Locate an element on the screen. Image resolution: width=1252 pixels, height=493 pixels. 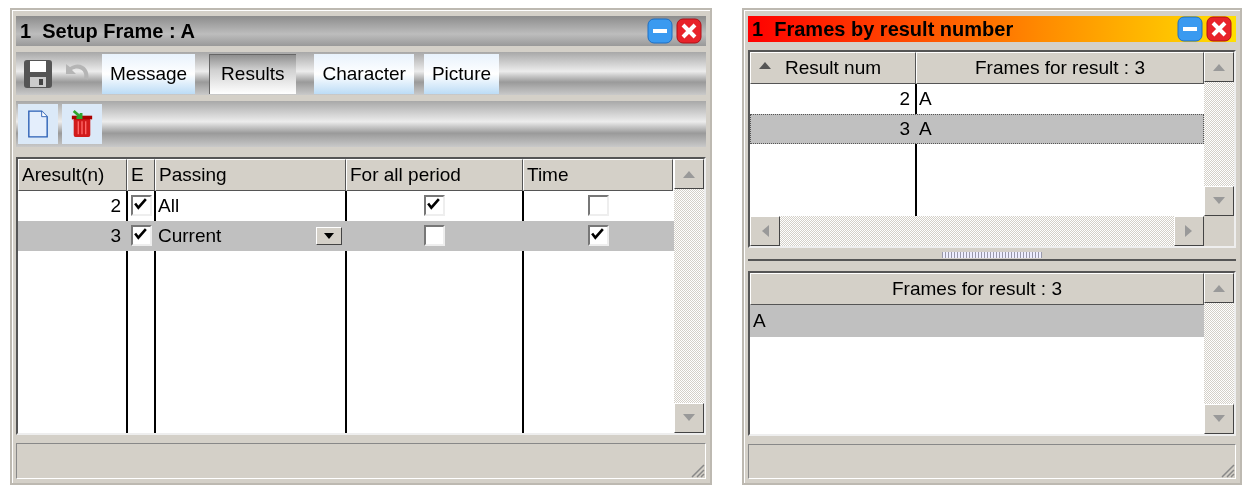
window-title: 1 Setup Frame : A is located at coordinates (107, 31).